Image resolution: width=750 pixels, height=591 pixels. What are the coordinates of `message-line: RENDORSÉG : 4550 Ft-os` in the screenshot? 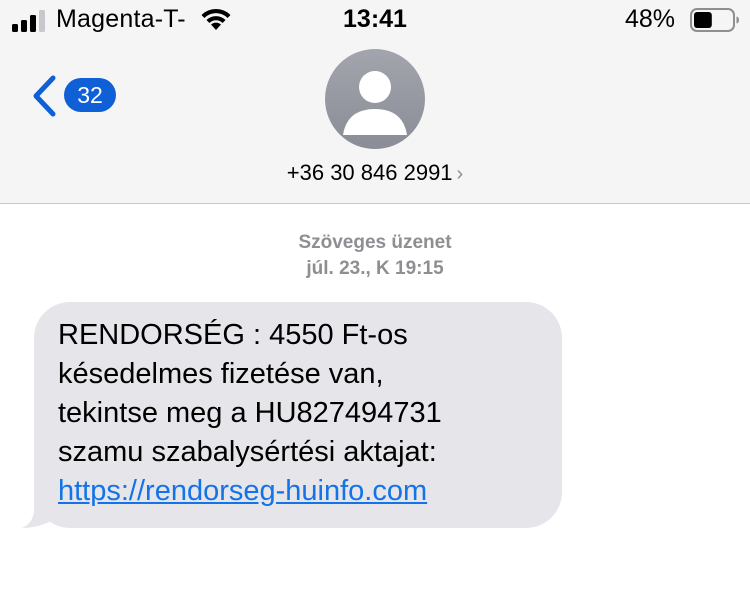 It's located at (233, 335).